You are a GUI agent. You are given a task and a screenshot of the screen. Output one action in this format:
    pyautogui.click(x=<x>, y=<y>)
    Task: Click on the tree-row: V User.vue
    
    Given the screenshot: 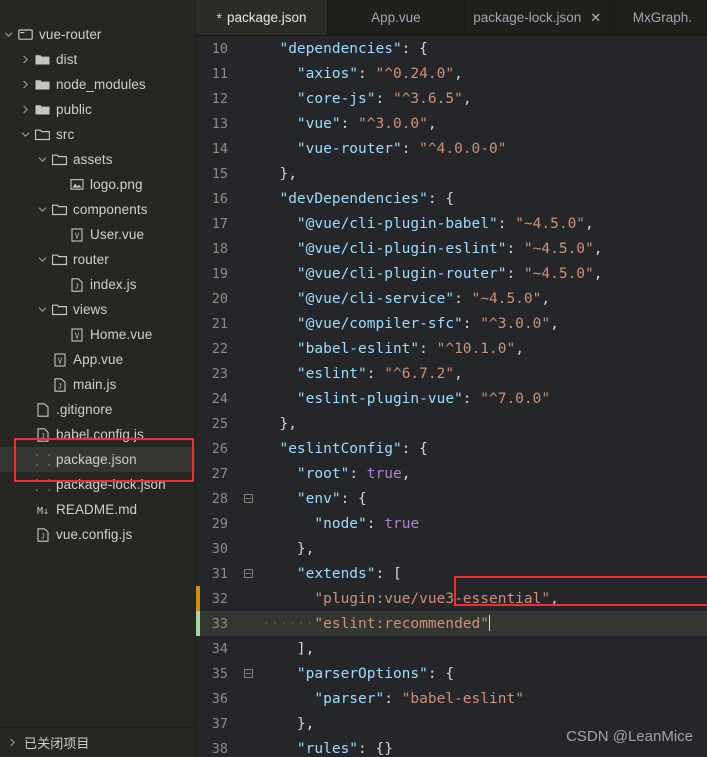 What is the action you would take?
    pyautogui.click(x=97, y=234)
    